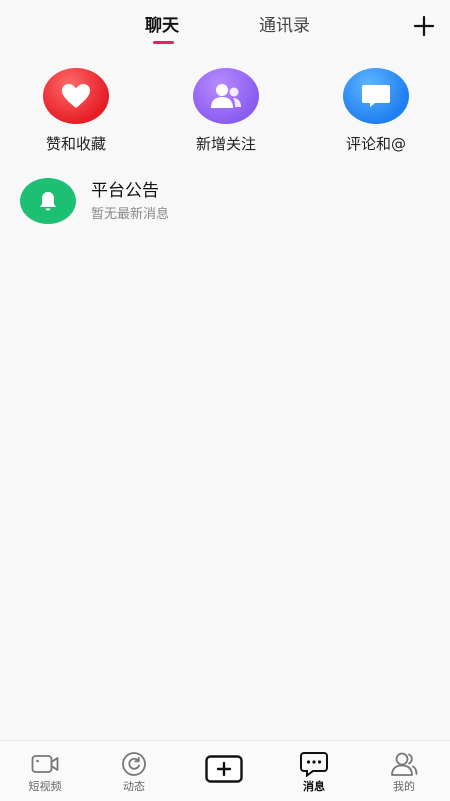  Describe the element at coordinates (225, 201) in the screenshot. I see `platform-announcement-item: 平台公告 暂无最新消息` at that location.